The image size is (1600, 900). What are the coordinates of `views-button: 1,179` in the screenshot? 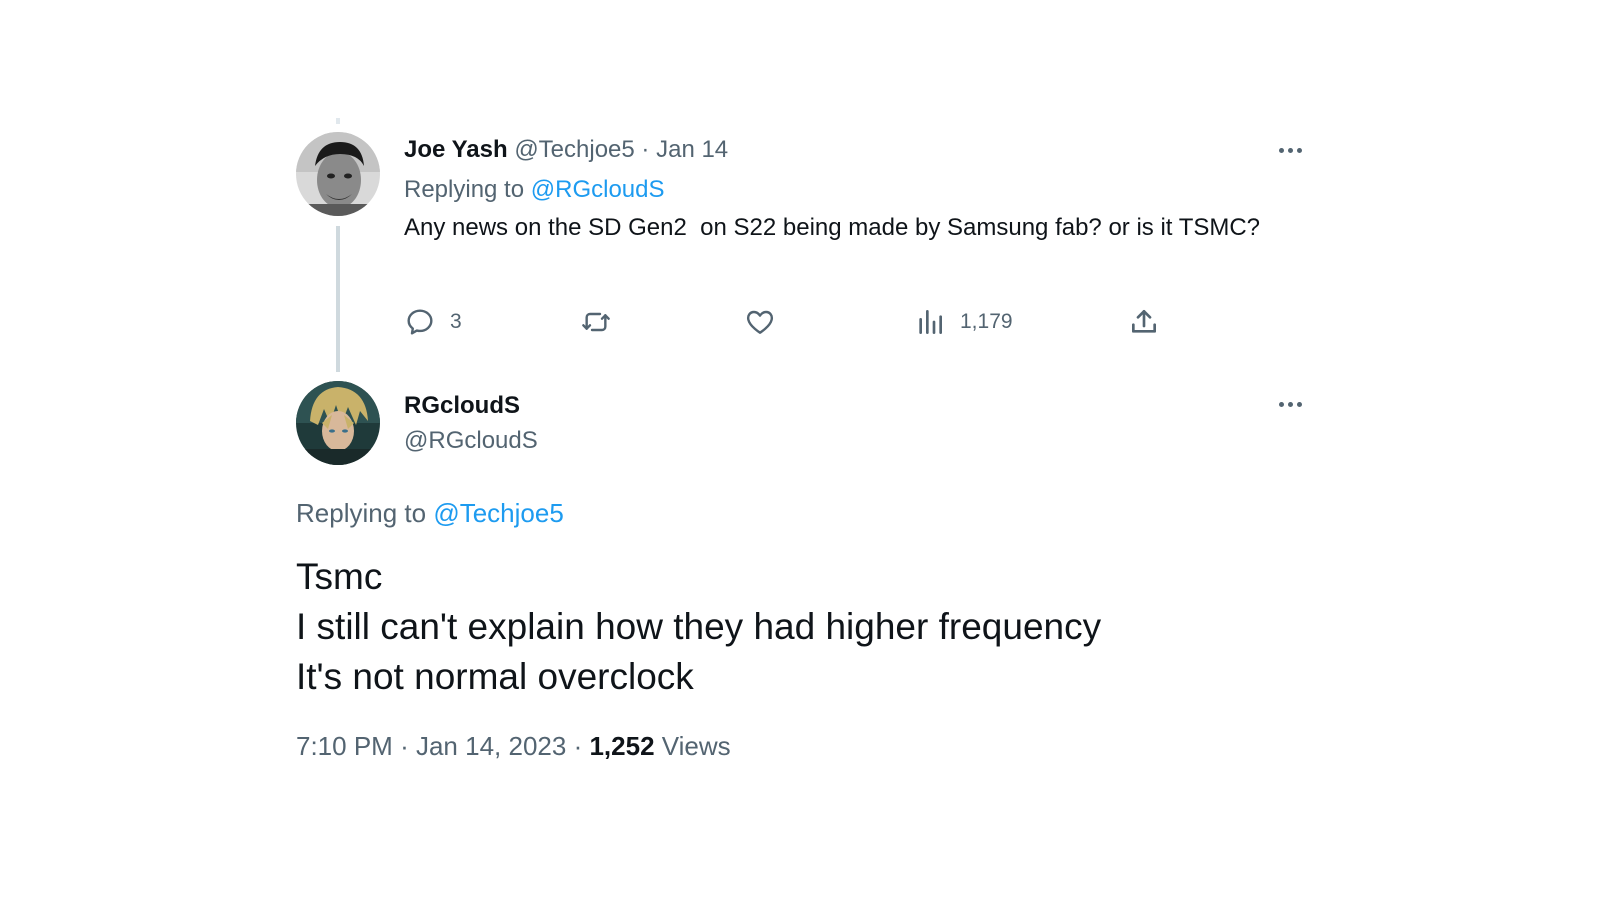 It's located at (963, 322).